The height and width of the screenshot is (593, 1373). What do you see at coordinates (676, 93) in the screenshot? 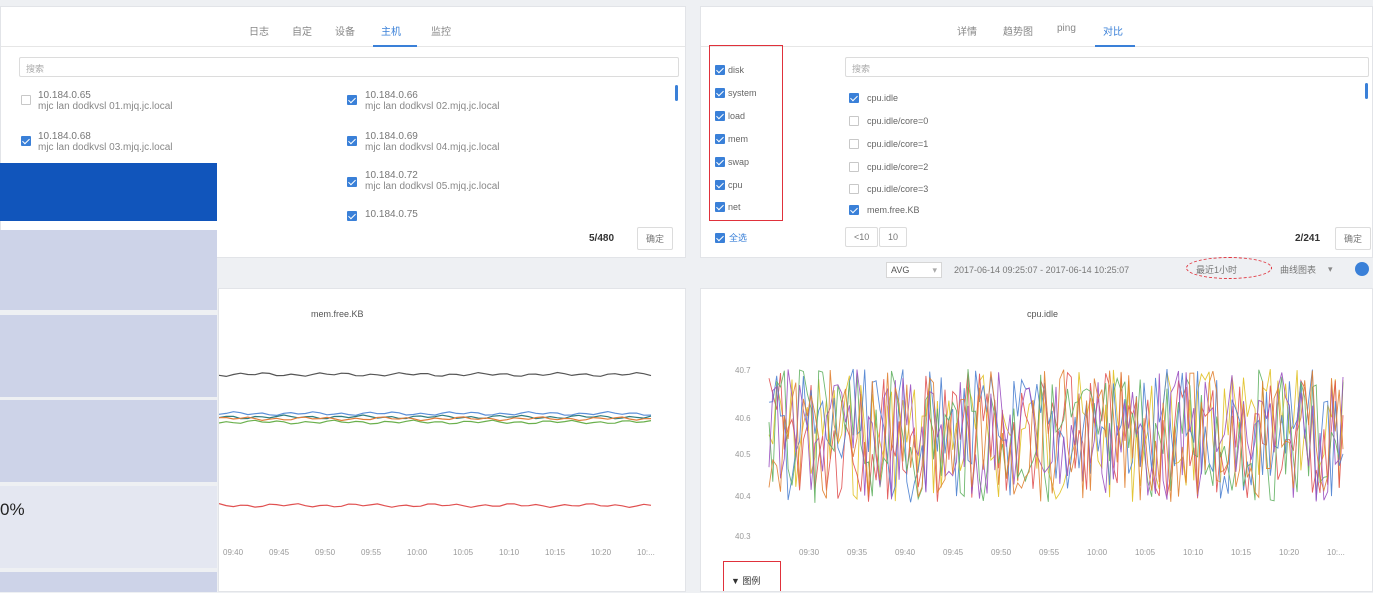
I see `host-list-scrollbar` at bounding box center [676, 93].